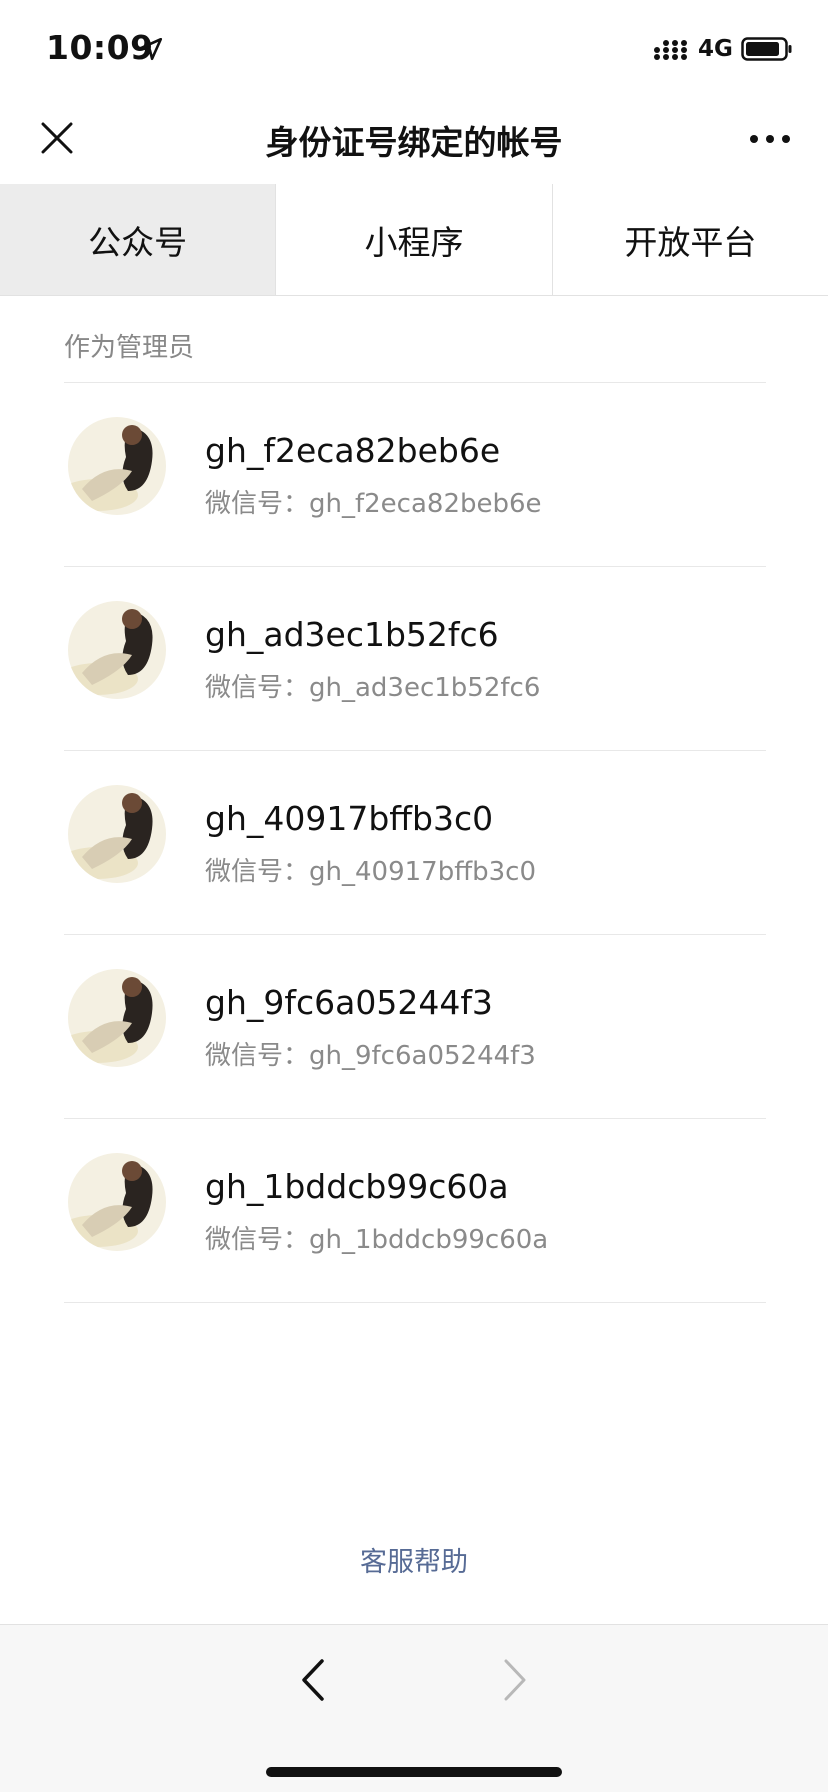  I want to click on account-wechat-id: 微信号：gh_f2eca82beb6e, so click(373, 504).